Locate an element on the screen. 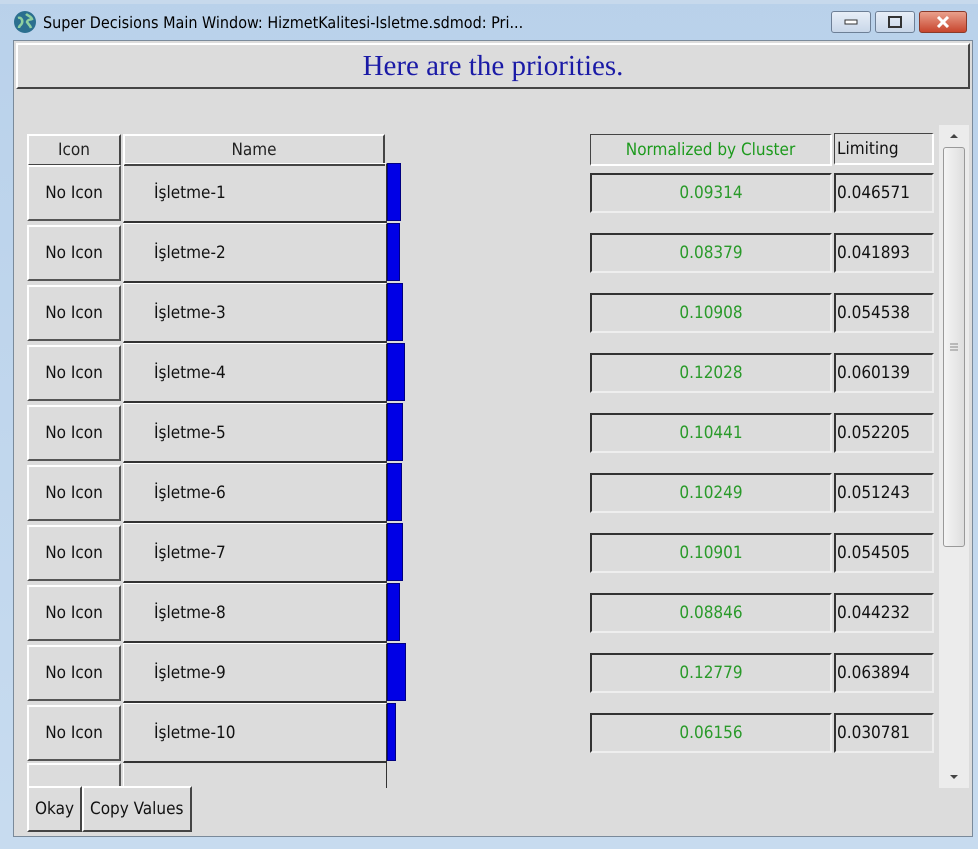 This screenshot has width=978, height=849. normalized-value: 0.08846 is located at coordinates (711, 613).